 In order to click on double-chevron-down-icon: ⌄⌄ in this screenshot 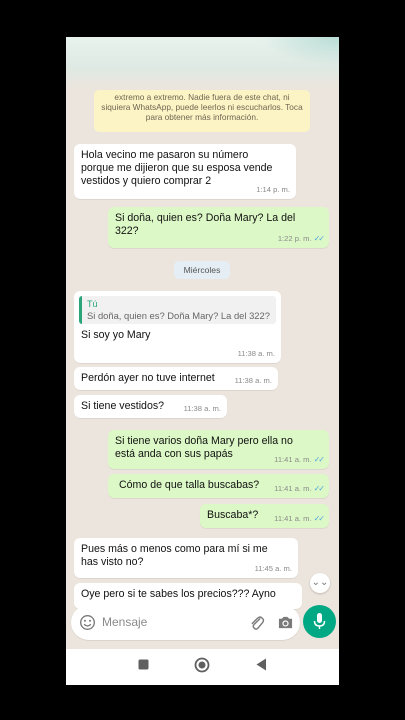, I will do `click(320, 582)`.